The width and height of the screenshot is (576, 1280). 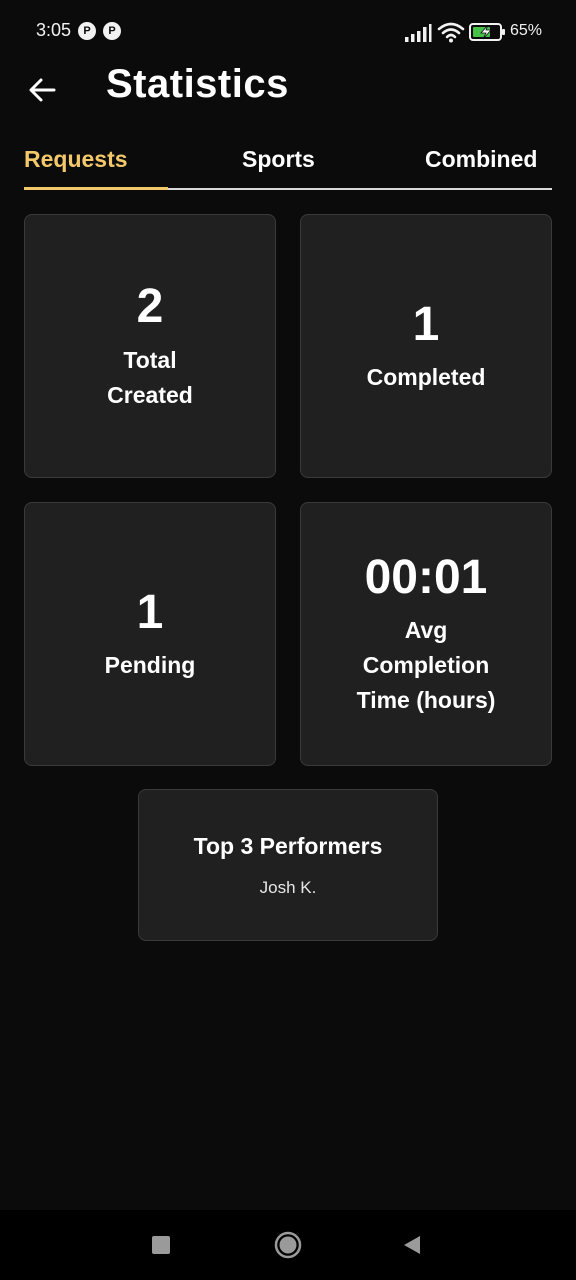 I want to click on performer-name: Josh K., so click(x=288, y=887).